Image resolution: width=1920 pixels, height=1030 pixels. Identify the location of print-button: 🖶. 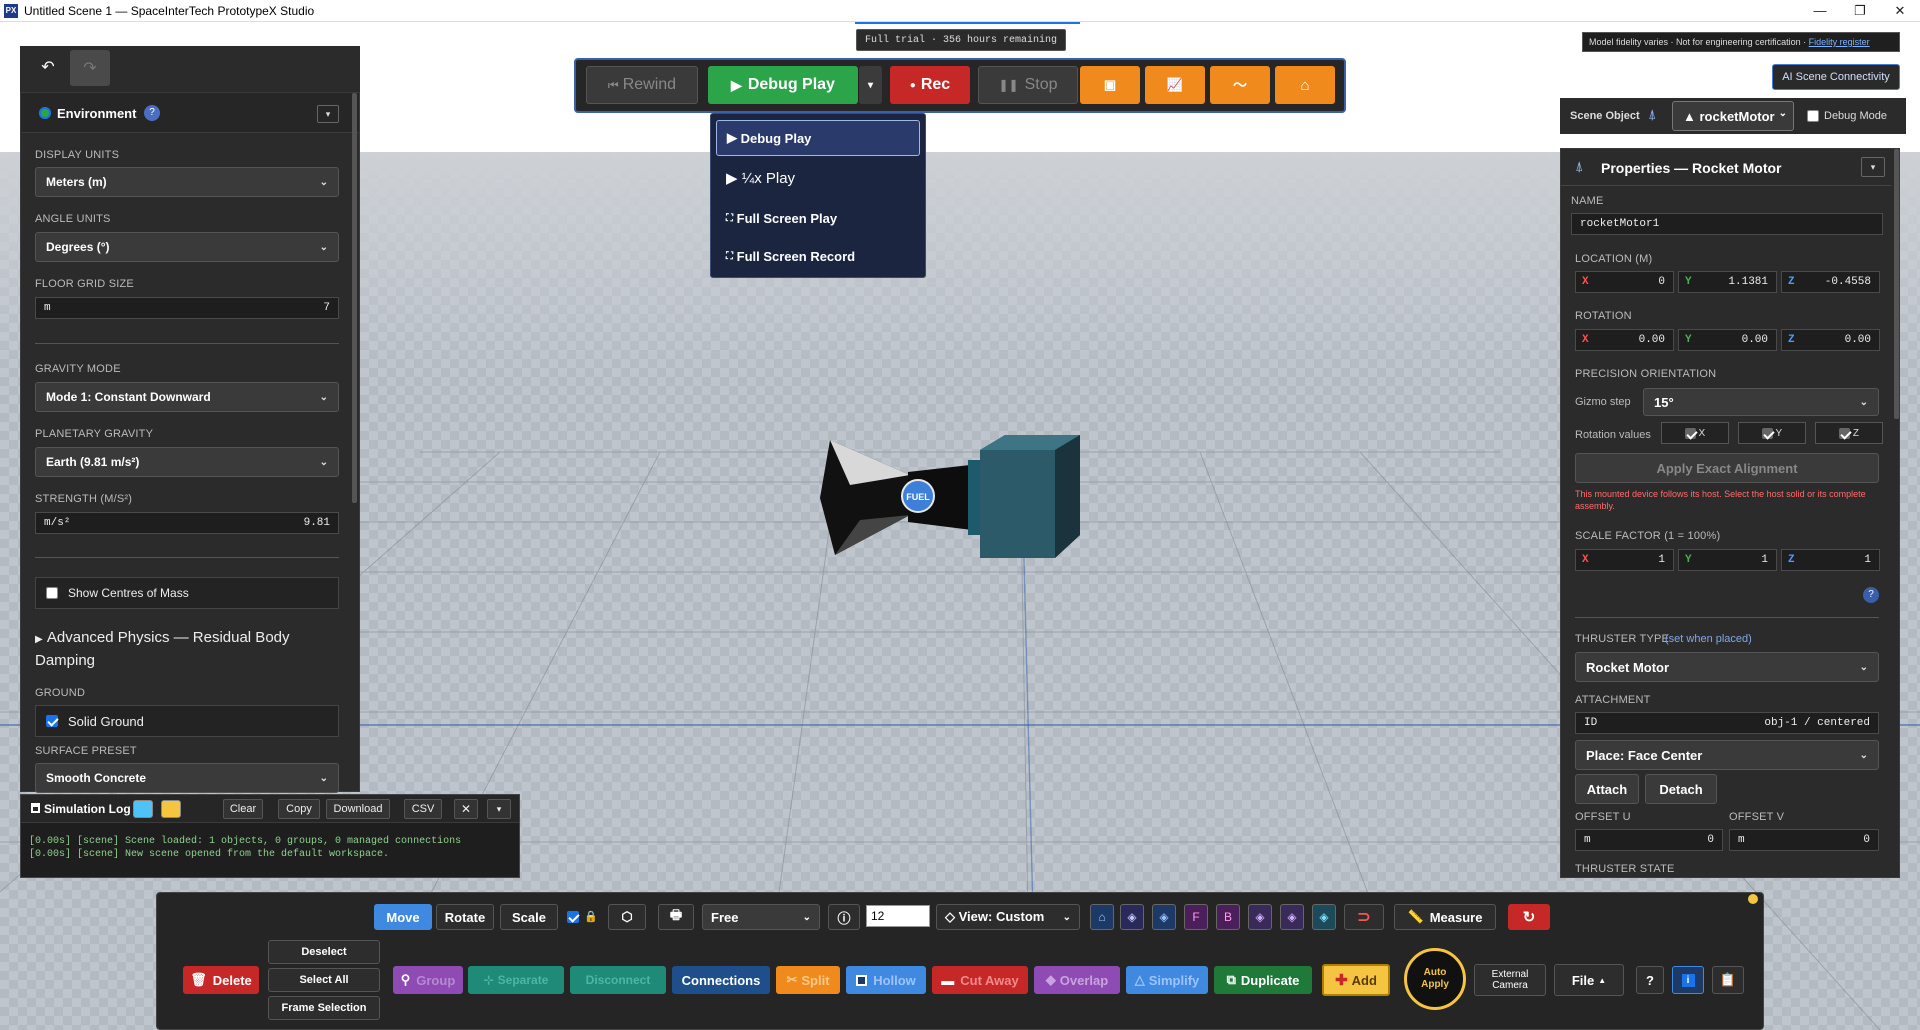
(676, 917).